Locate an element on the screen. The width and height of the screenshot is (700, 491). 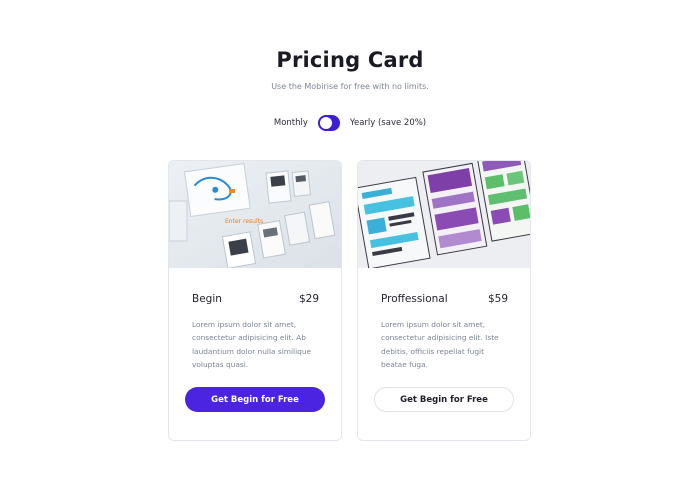
yearly-label: Yearly (save 20%) is located at coordinates (388, 123).